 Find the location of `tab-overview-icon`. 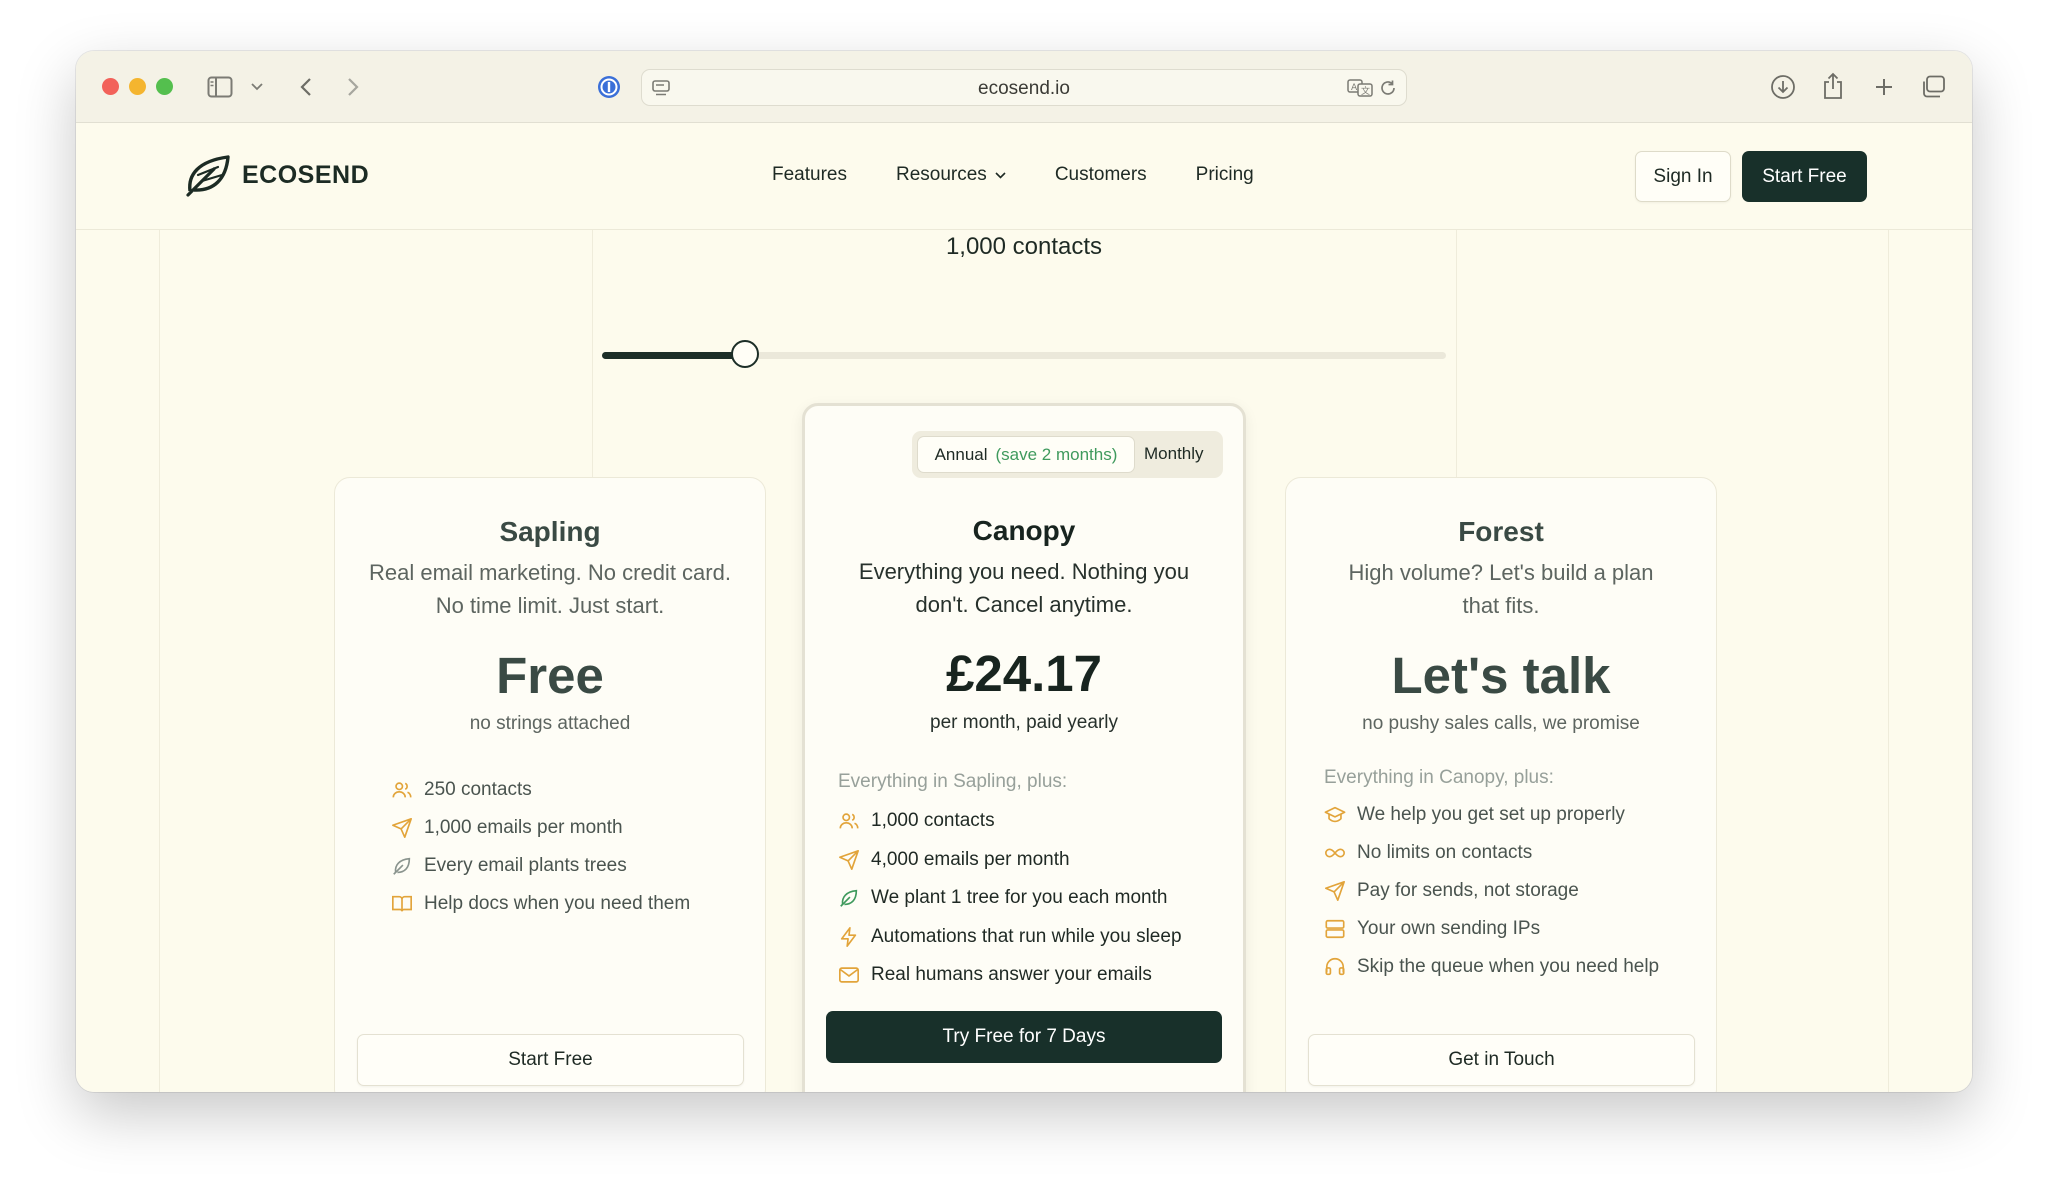

tab-overview-icon is located at coordinates (1933, 87).